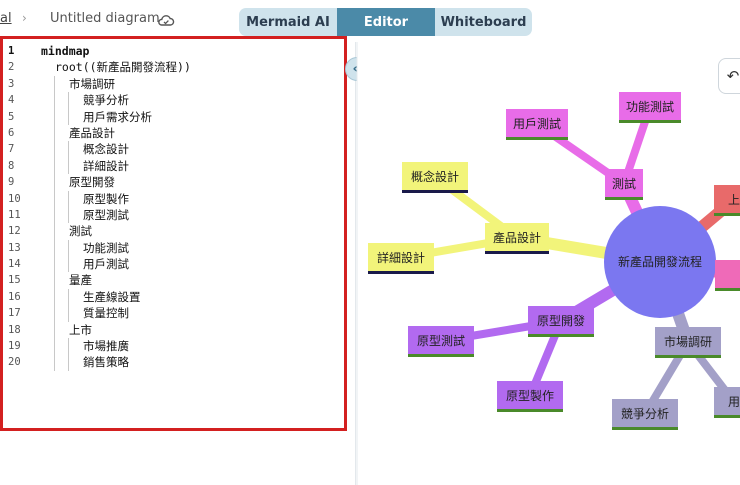  Describe the element at coordinates (441, 340) in the screenshot. I see `node-label-prototest: 原型測試` at that location.